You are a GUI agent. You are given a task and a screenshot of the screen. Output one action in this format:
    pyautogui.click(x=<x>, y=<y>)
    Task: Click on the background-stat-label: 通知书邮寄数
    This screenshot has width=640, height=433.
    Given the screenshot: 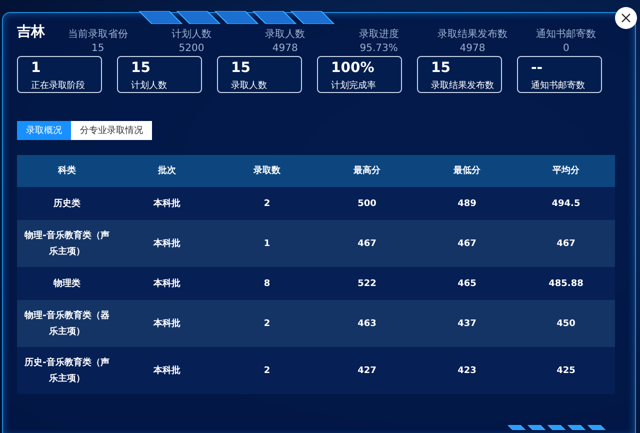 What is the action you would take?
    pyautogui.click(x=566, y=34)
    